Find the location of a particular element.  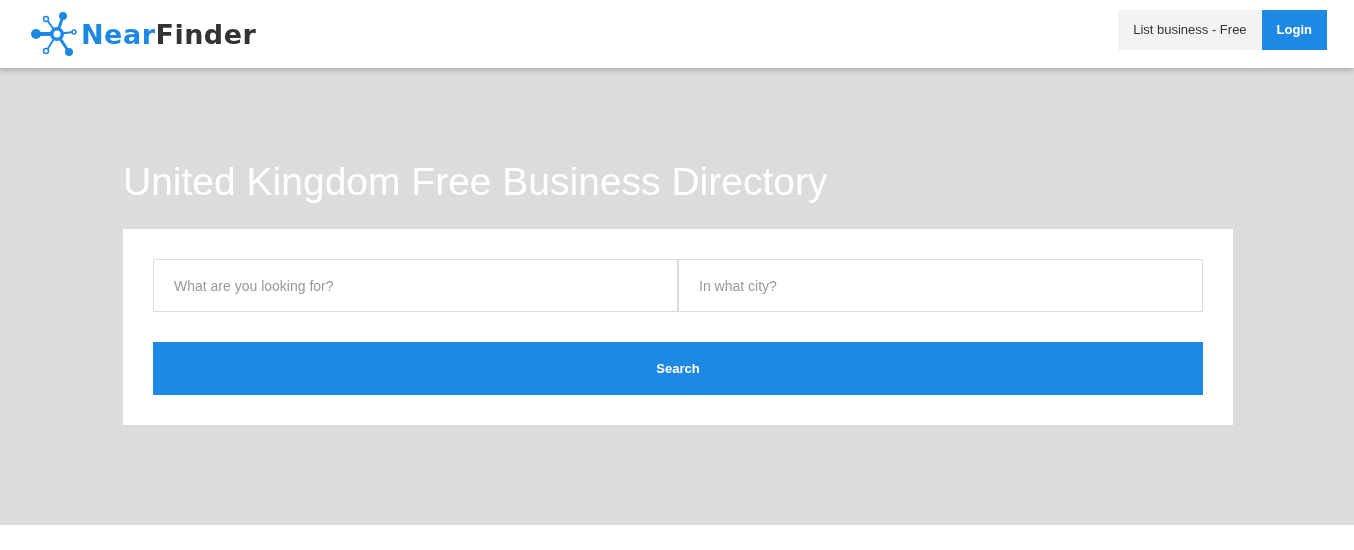

search-field: In what city? is located at coordinates (940, 285).